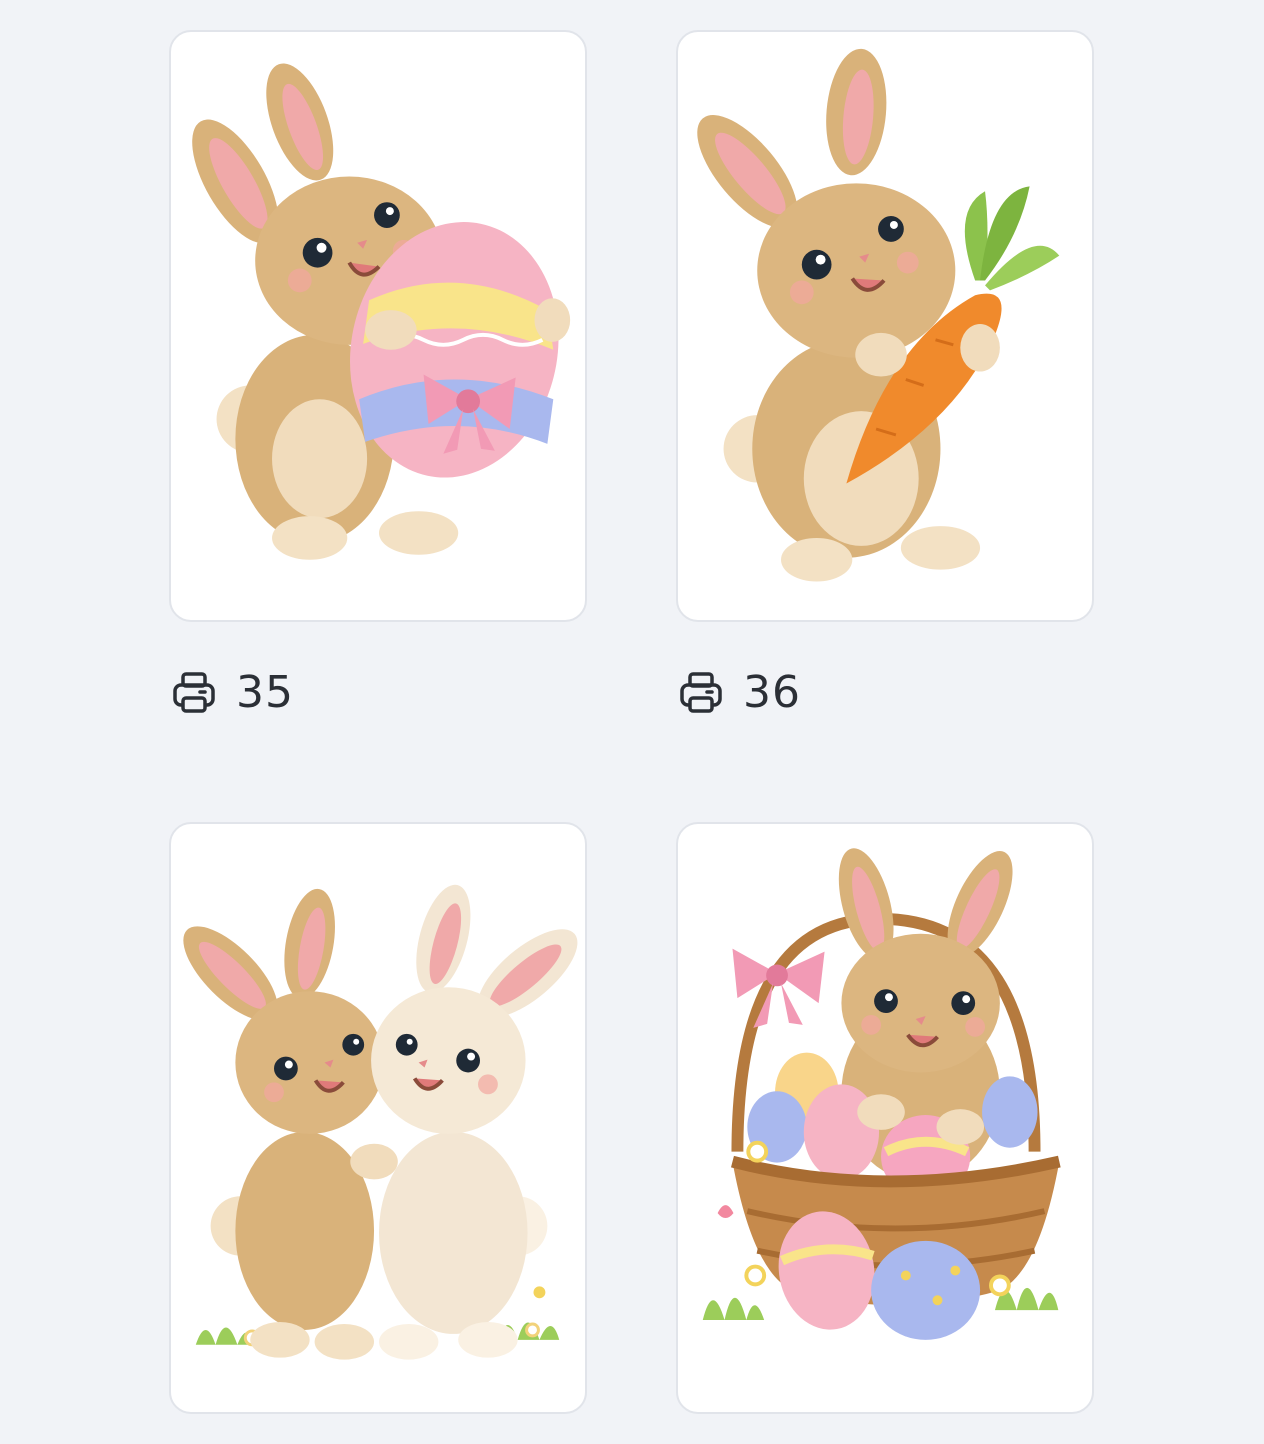 This screenshot has height=1444, width=1264. Describe the element at coordinates (380, 1122) in the screenshot. I see `two-bunnies-illustration` at that location.